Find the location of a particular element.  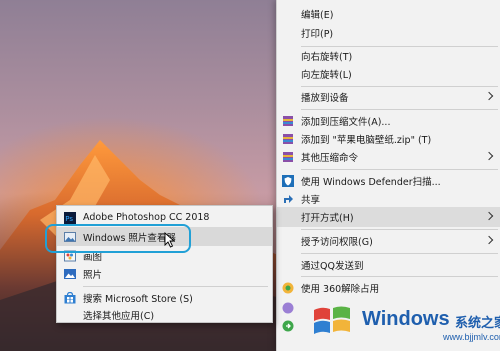

mouse-cursor-icon is located at coordinates (170, 240).